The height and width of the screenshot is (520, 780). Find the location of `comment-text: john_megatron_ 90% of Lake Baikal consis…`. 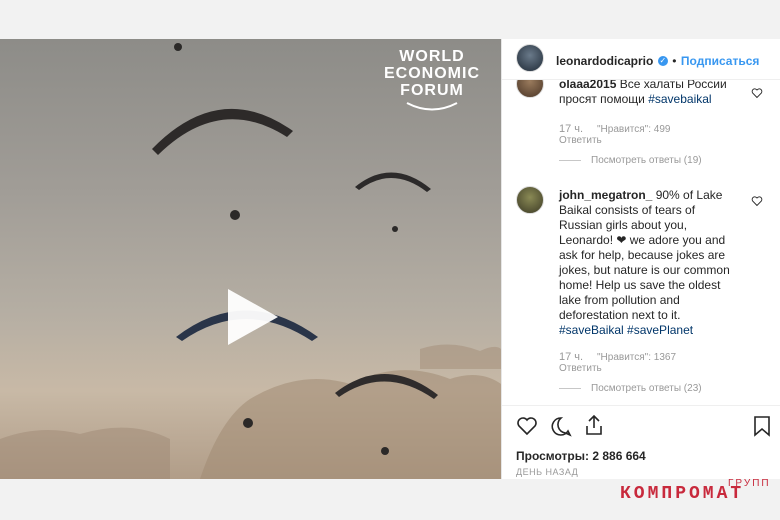

comment-text: john_megatron_ 90% of Lake Baikal consis… is located at coordinates (648, 263).